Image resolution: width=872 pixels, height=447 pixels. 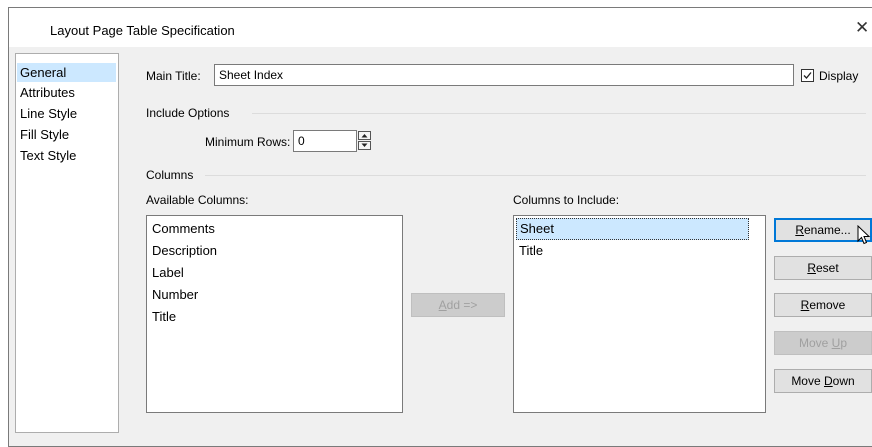 What do you see at coordinates (274, 314) in the screenshot?
I see `available-columns-list: Comments Description Label Number Title` at bounding box center [274, 314].